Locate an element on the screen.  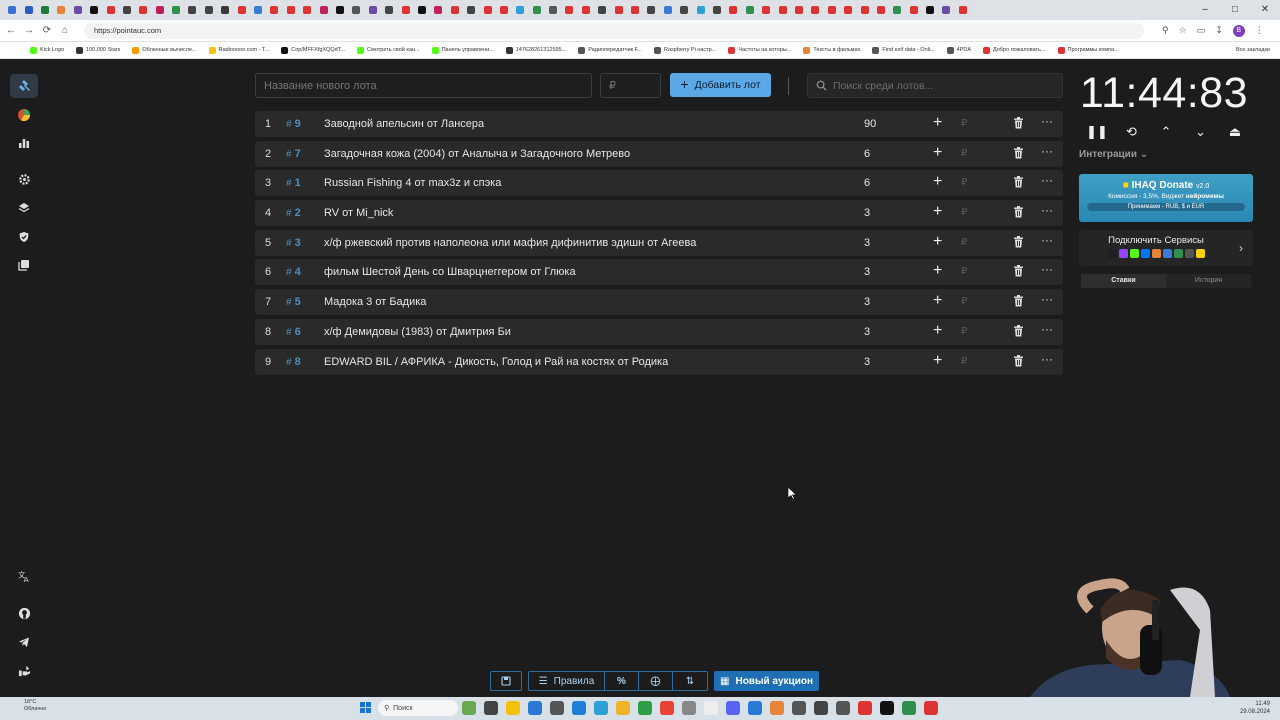
sidebar-auction-button is located at coordinates (24, 86).